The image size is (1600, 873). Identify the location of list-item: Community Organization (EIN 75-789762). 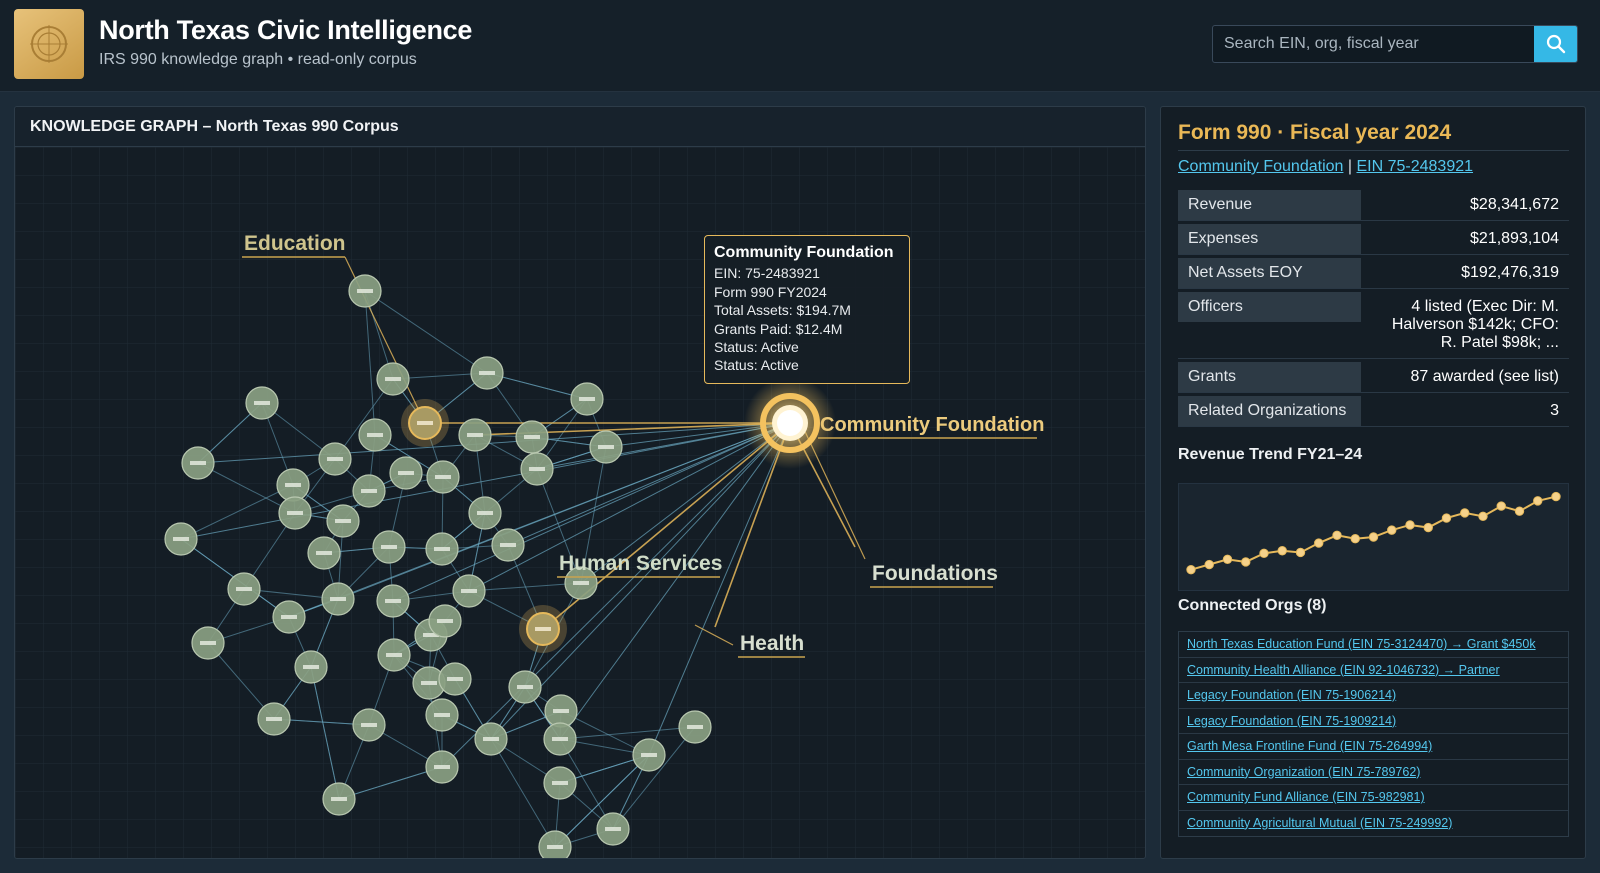
(1373, 772).